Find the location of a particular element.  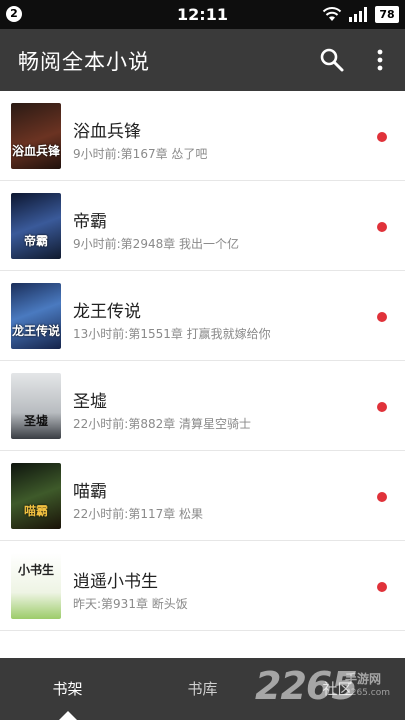

book-latest-chapter: 9小时前:第167章 怂了吧 is located at coordinates (140, 154).